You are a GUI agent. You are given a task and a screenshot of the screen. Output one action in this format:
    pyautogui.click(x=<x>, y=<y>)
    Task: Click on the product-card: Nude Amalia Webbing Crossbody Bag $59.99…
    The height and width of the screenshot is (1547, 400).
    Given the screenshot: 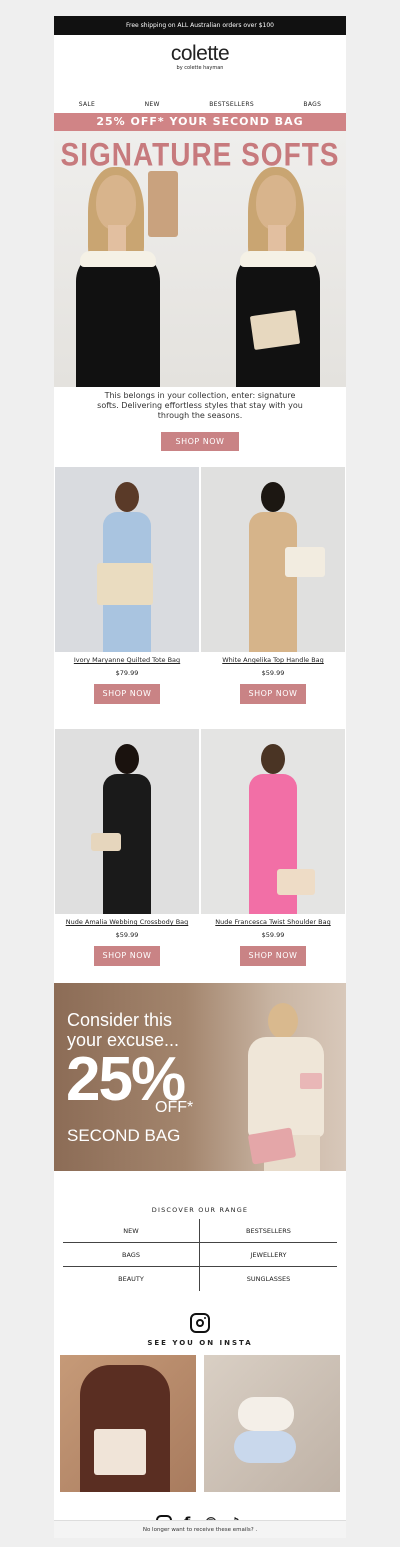 What is the action you would take?
    pyautogui.click(x=127, y=847)
    